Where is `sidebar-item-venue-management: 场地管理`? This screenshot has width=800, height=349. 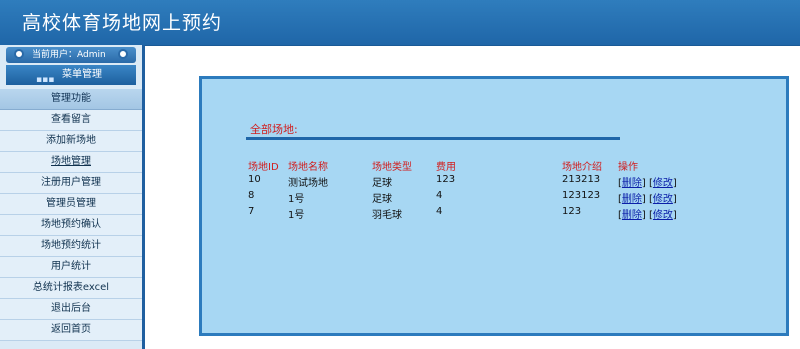 sidebar-item-venue-management: 场地管理 is located at coordinates (71, 162).